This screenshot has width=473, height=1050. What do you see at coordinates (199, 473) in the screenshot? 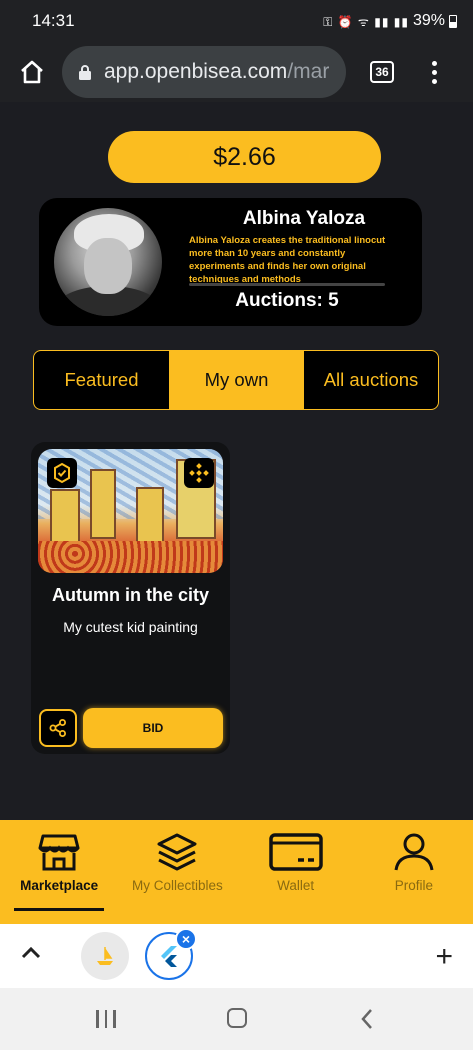
I see `binance-chain-icon` at bounding box center [199, 473].